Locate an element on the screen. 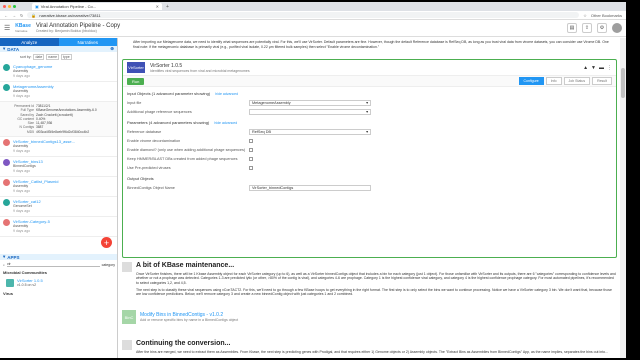  add-data-icon: ⊕ is located at coordinates (112, 49).